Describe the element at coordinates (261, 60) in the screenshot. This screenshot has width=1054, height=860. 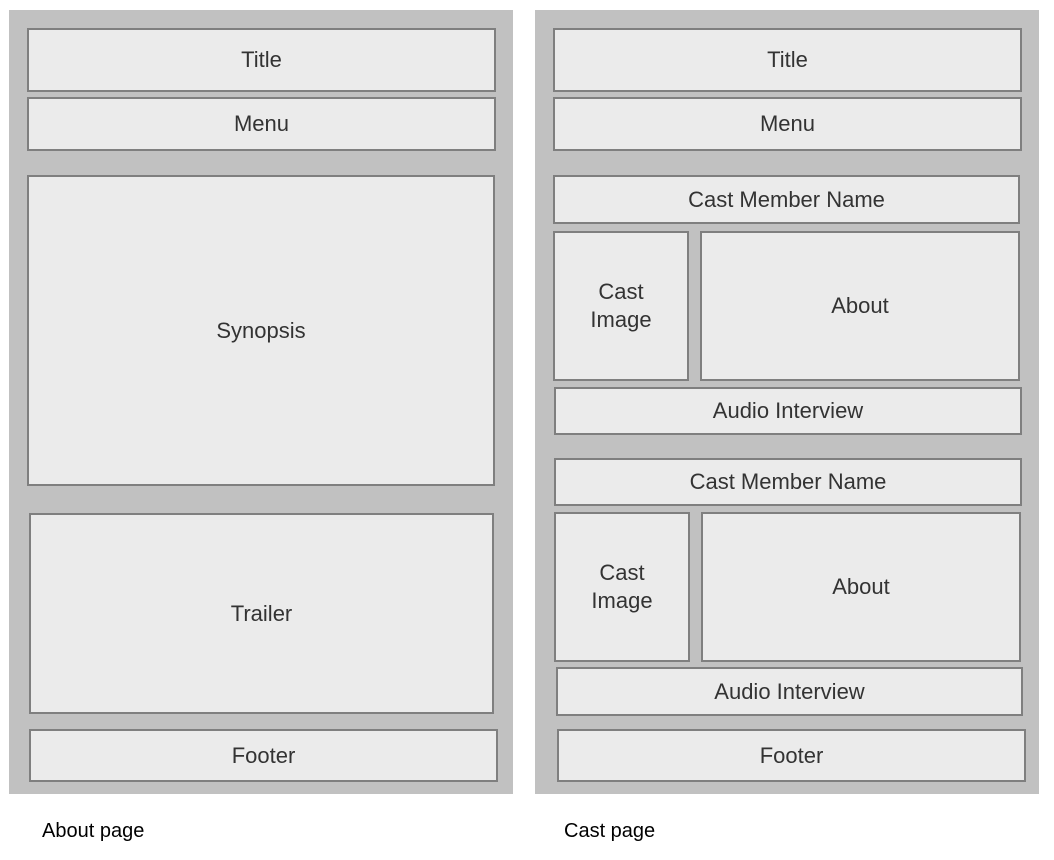
I see `about-title-box: Title` at that location.